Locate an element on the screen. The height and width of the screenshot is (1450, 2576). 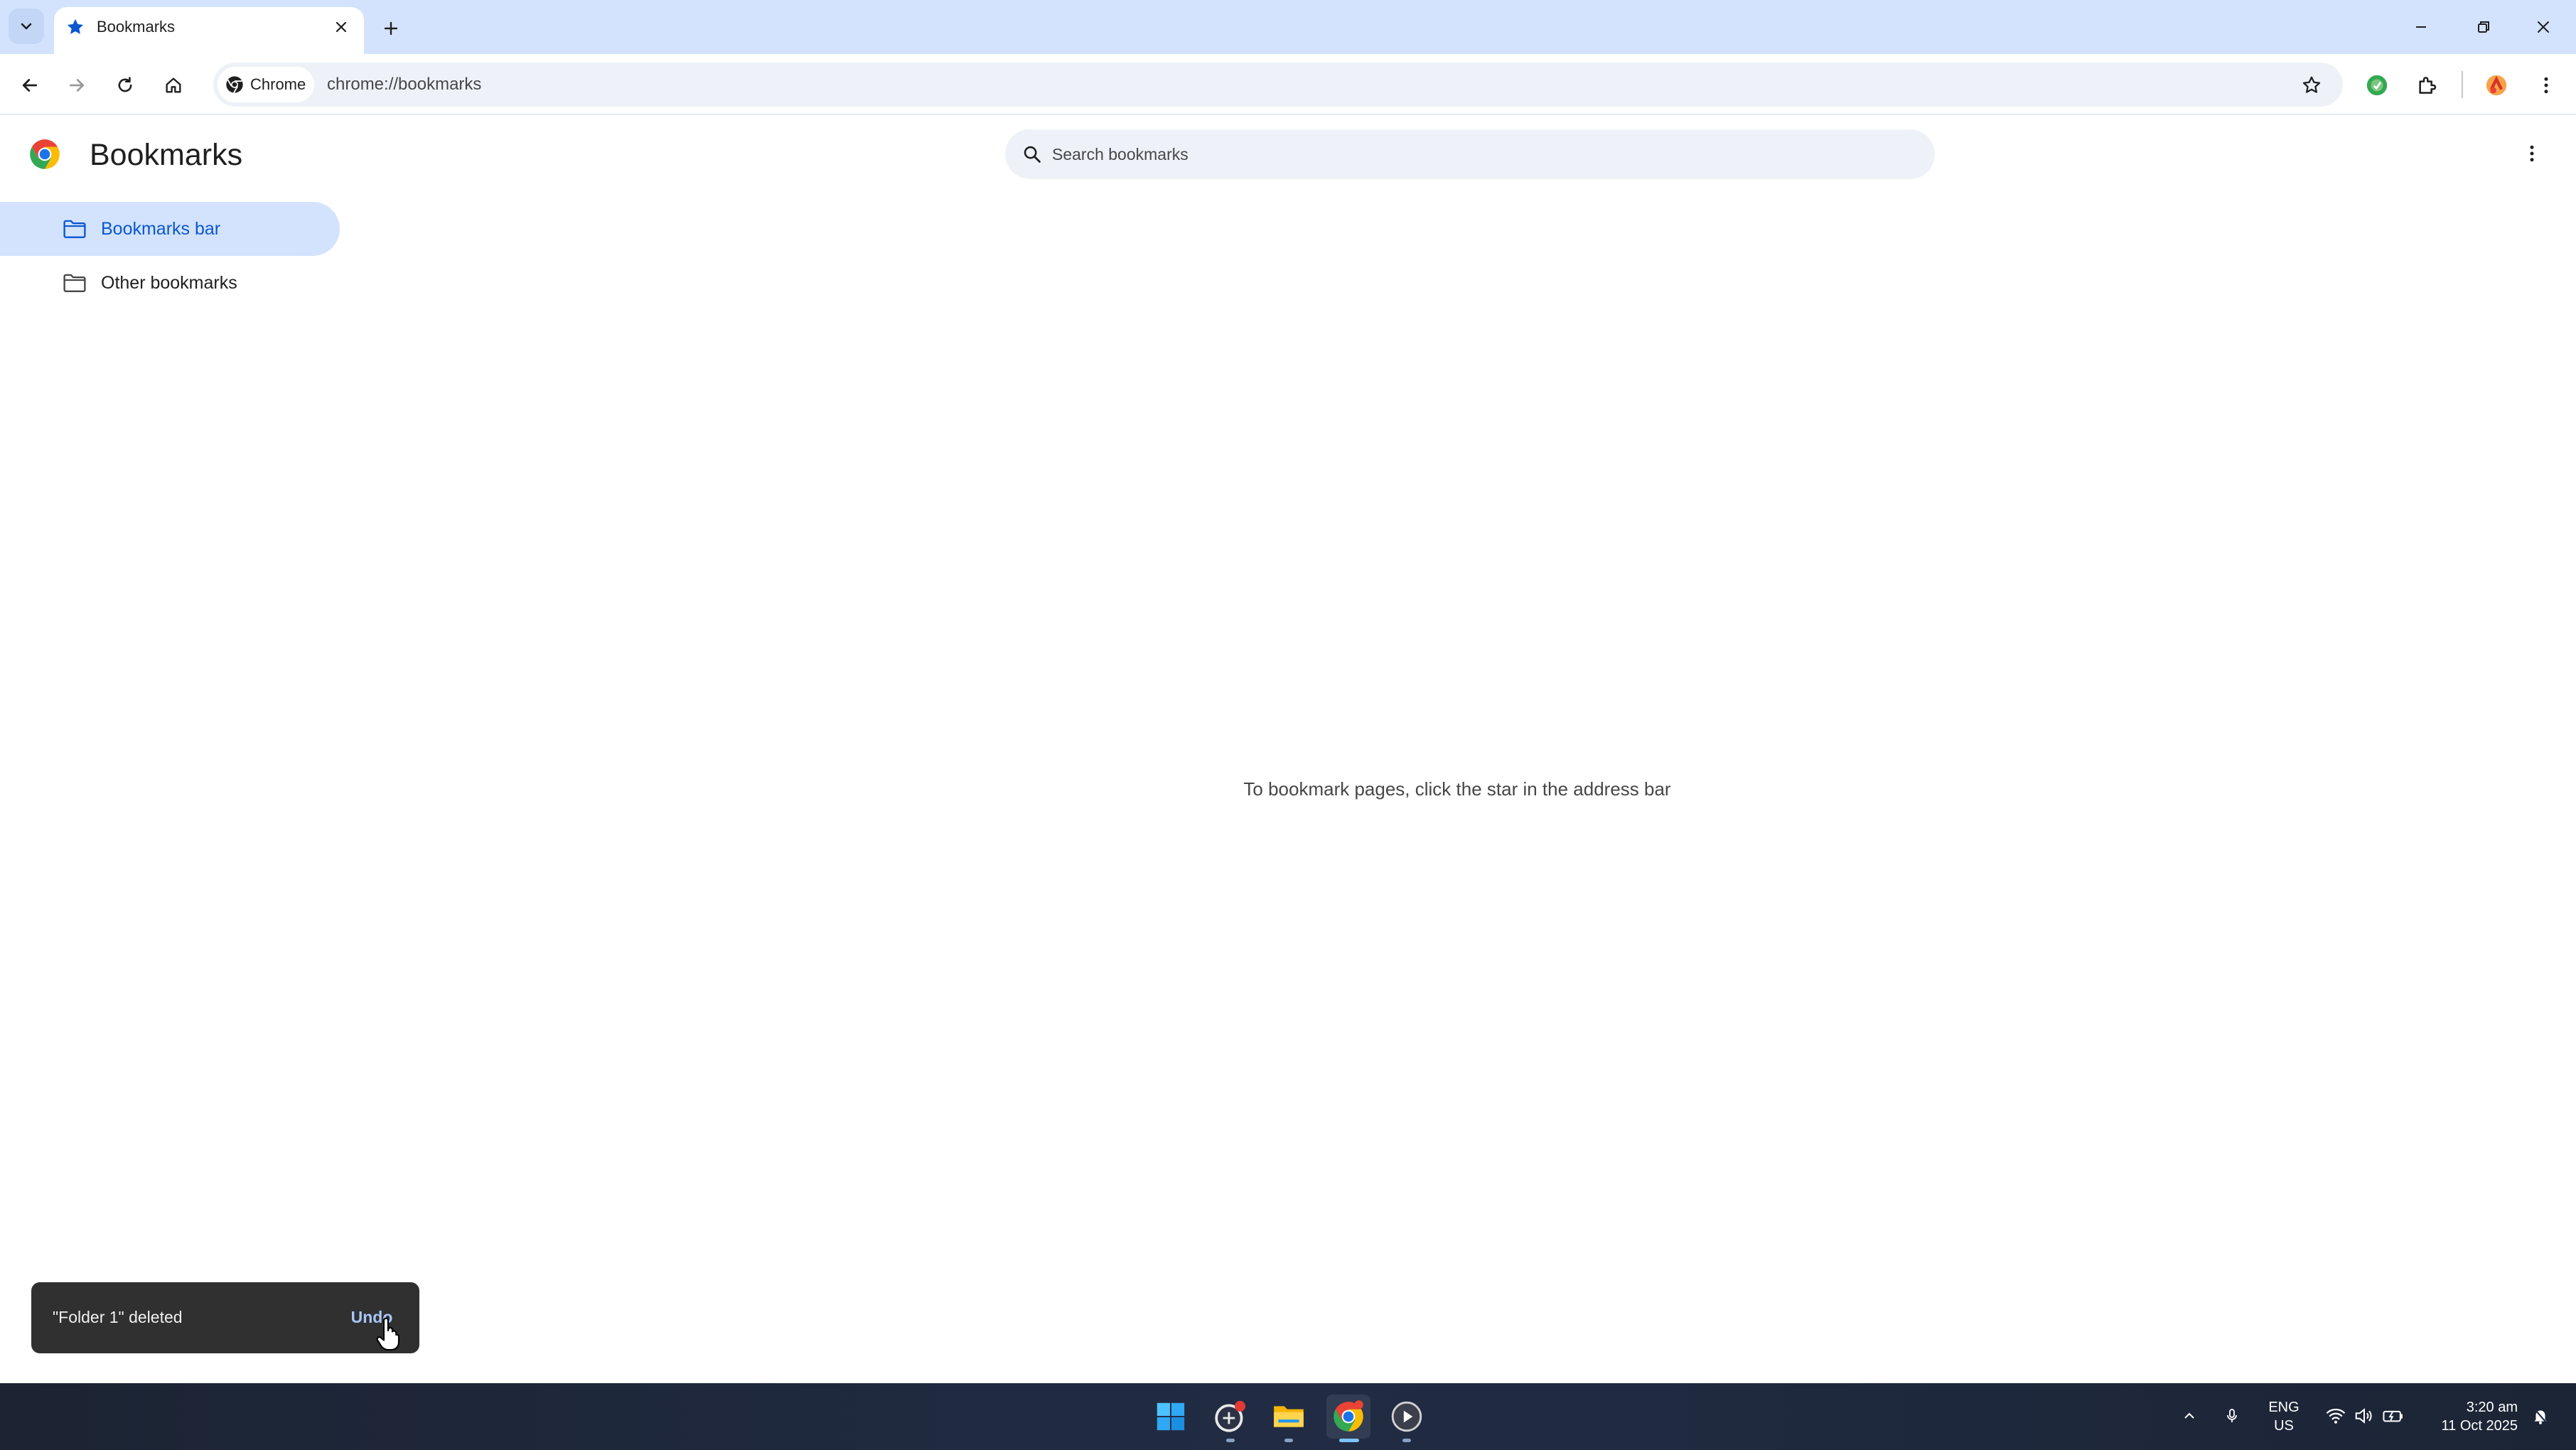
profile-avatar-icon is located at coordinates (2496, 85).